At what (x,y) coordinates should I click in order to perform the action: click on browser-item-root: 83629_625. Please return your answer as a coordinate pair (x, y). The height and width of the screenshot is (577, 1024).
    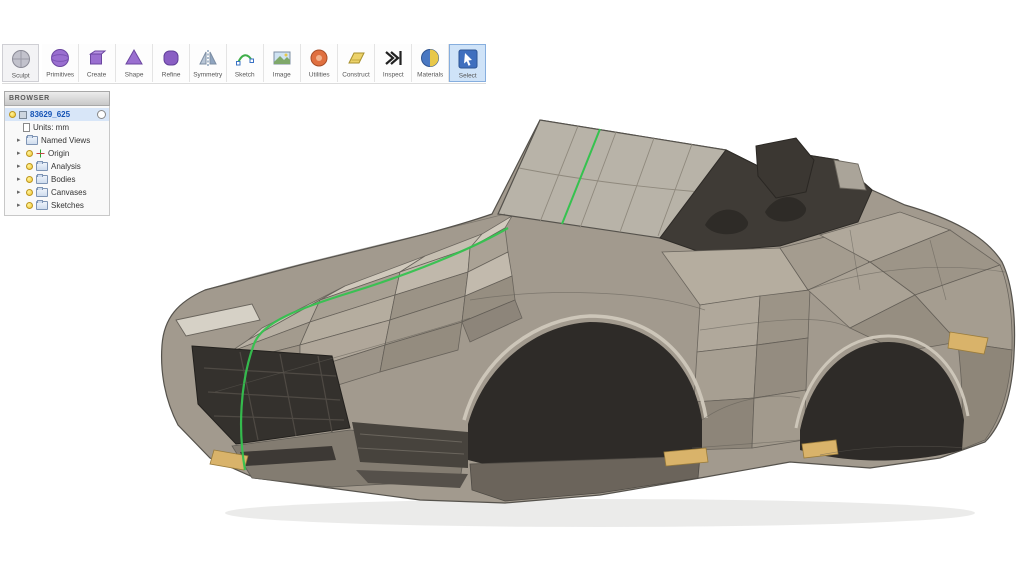
    Looking at the image, I should click on (57, 114).